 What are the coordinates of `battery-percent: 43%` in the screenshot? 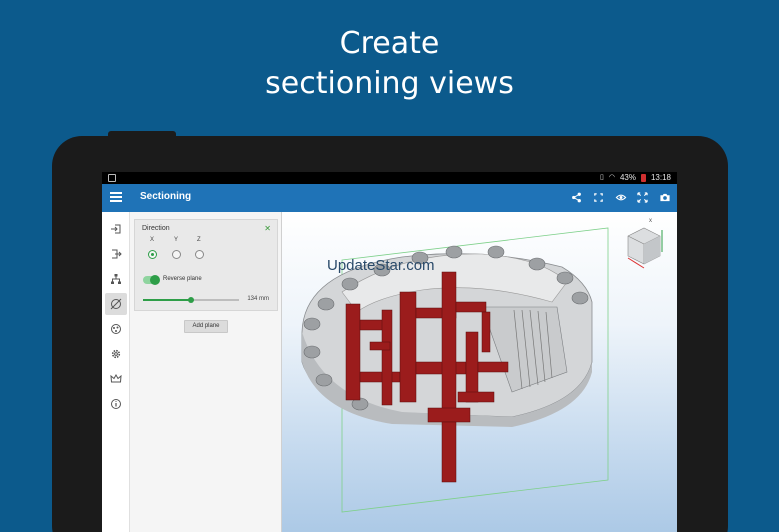 It's located at (627, 177).